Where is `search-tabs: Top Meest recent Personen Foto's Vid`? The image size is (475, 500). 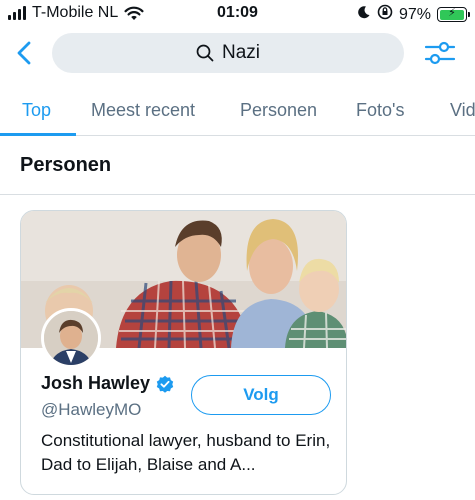 search-tabs: Top Meest recent Personen Foto's Vid is located at coordinates (237, 111).